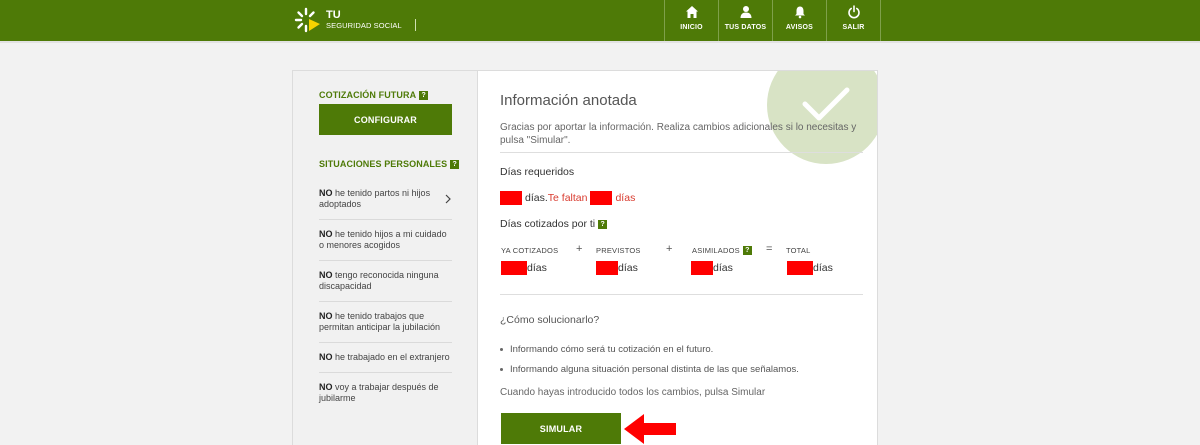  What do you see at coordinates (618, 250) in the screenshot?
I see `col-previstos: PREVISTOS` at bounding box center [618, 250].